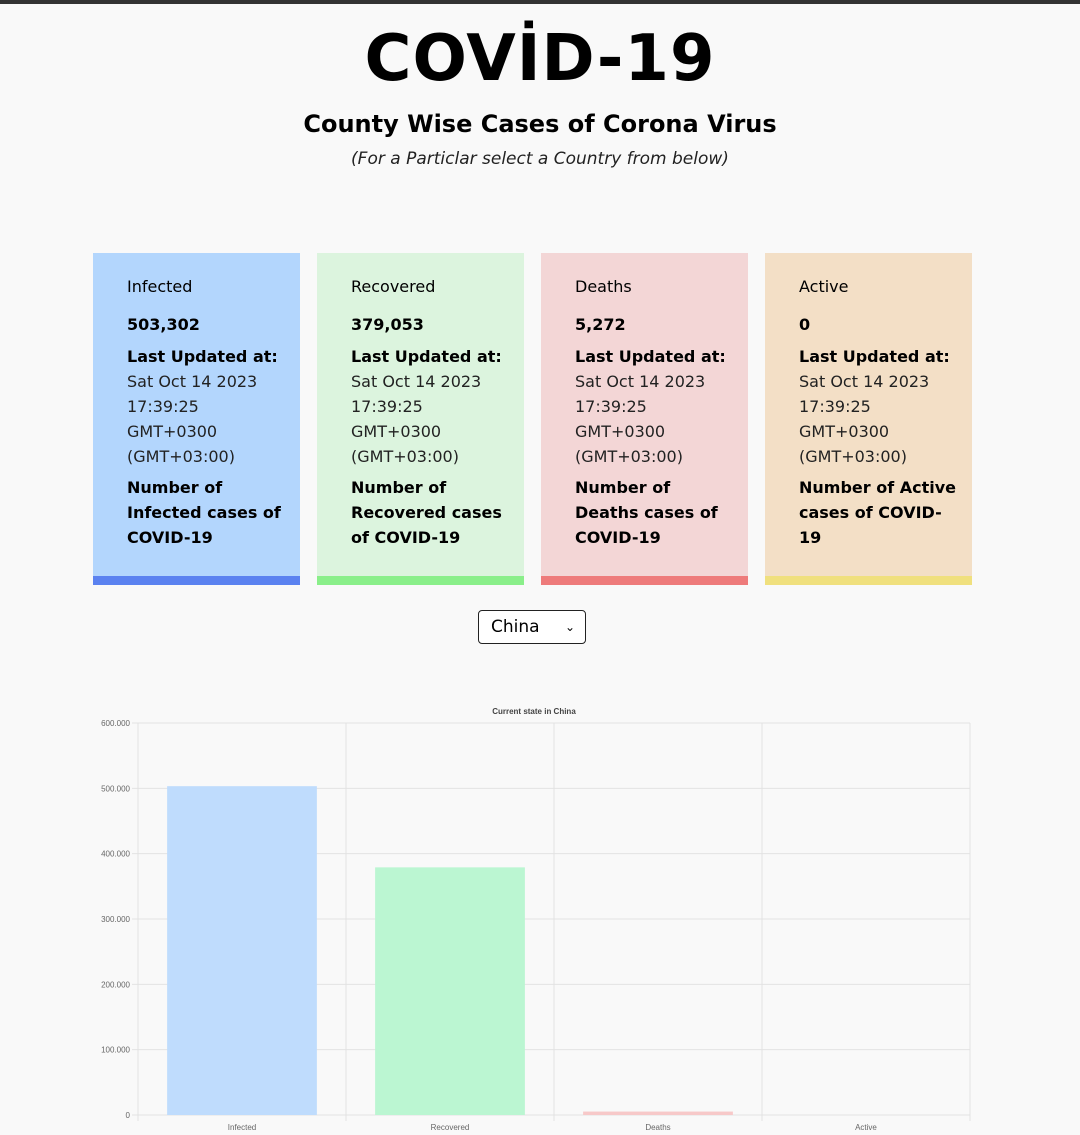 This screenshot has height=1135, width=1080. What do you see at coordinates (393, 286) in the screenshot?
I see `card-label: Recovered` at bounding box center [393, 286].